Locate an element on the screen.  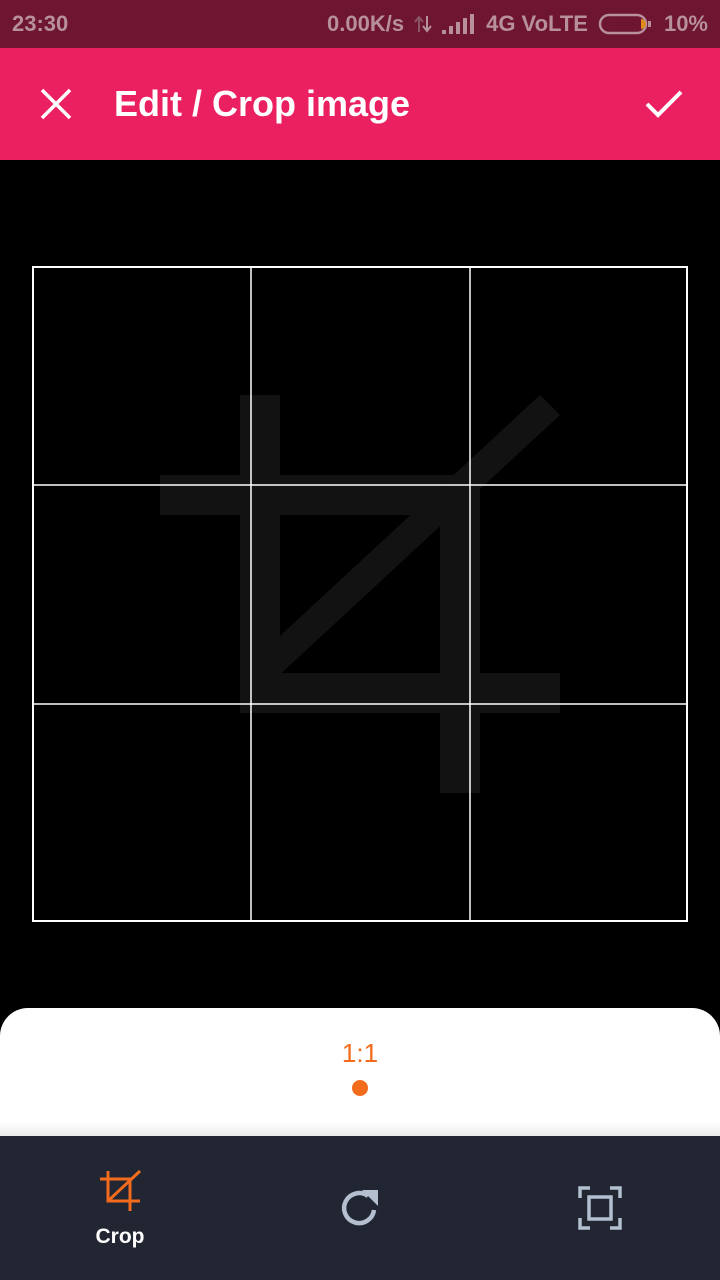
status-indicators: 0.00K/s 4G VoLTE 10% is located at coordinates (517, 24).